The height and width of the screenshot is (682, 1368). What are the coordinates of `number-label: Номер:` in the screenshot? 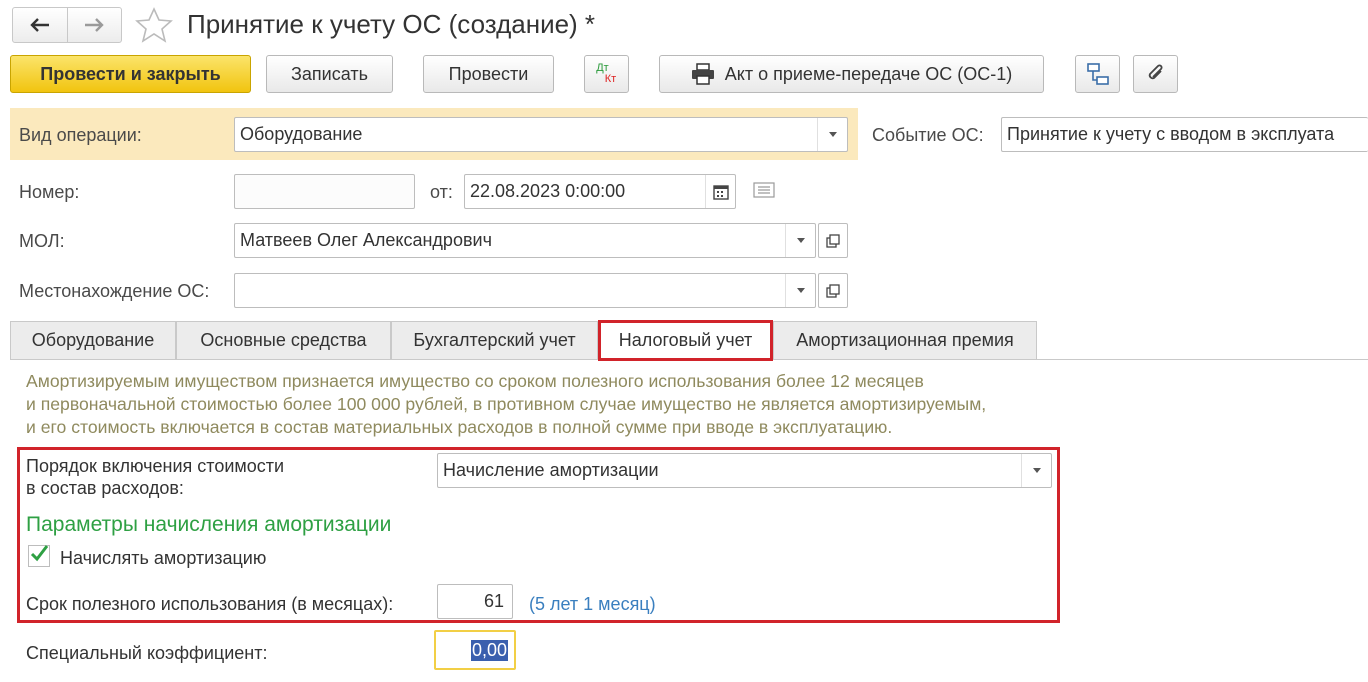 It's located at (49, 192).